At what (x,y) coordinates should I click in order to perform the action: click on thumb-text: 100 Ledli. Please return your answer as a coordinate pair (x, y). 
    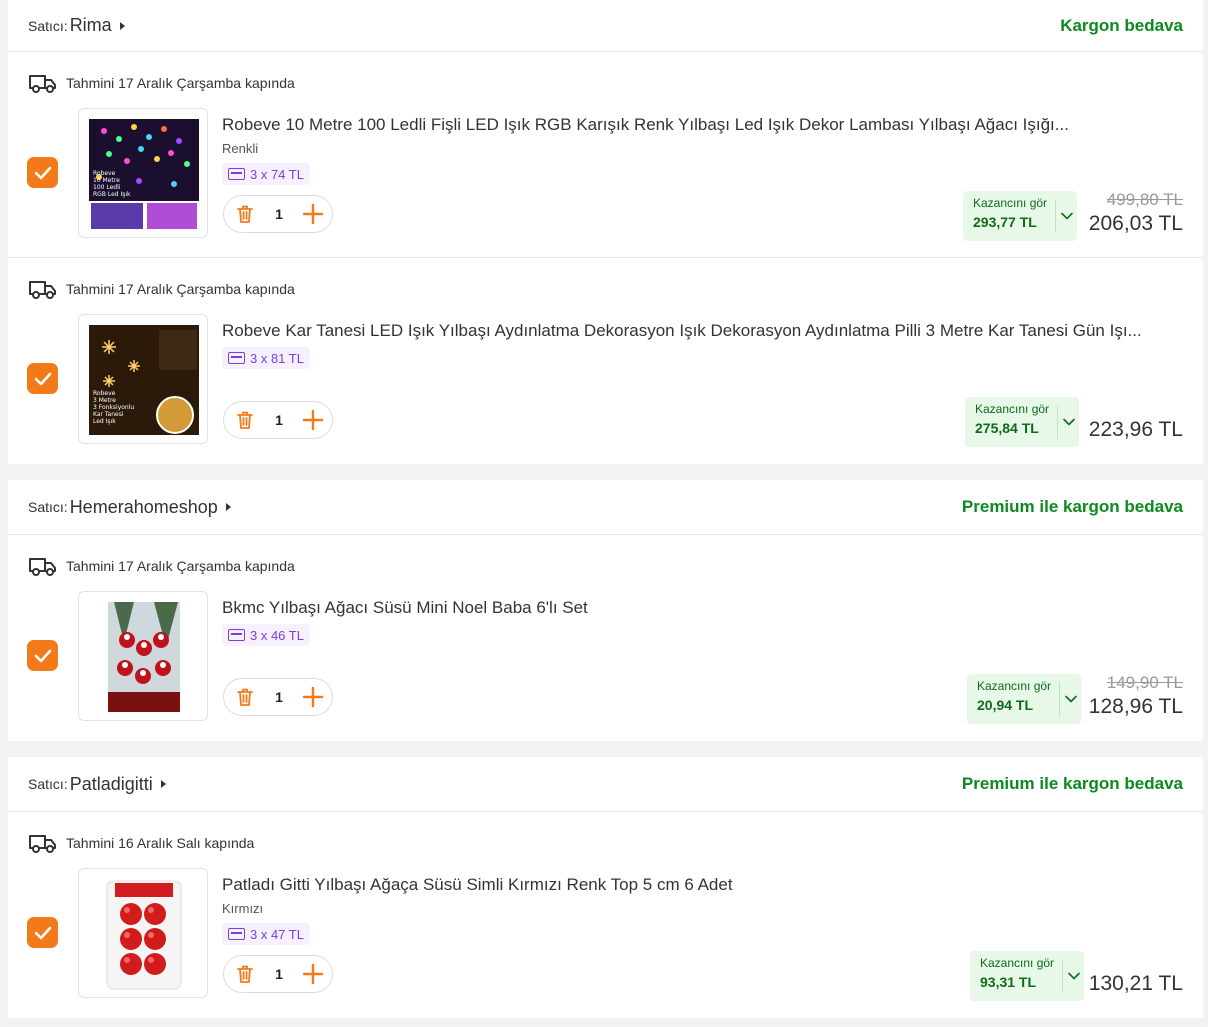
    Looking at the image, I should click on (107, 187).